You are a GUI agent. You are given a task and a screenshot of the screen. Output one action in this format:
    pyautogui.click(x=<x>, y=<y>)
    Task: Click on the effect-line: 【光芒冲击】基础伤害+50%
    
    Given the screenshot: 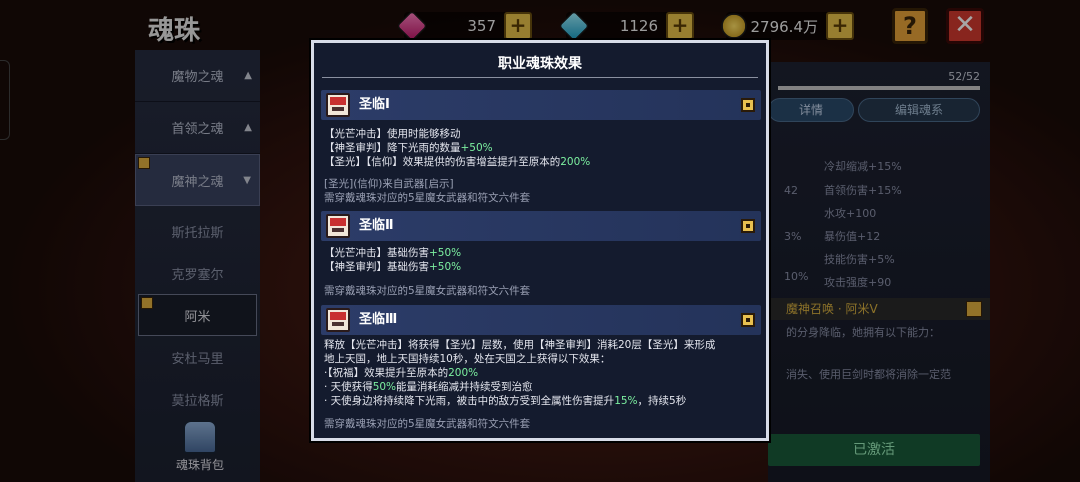 What is the action you would take?
    pyautogui.click(x=393, y=253)
    